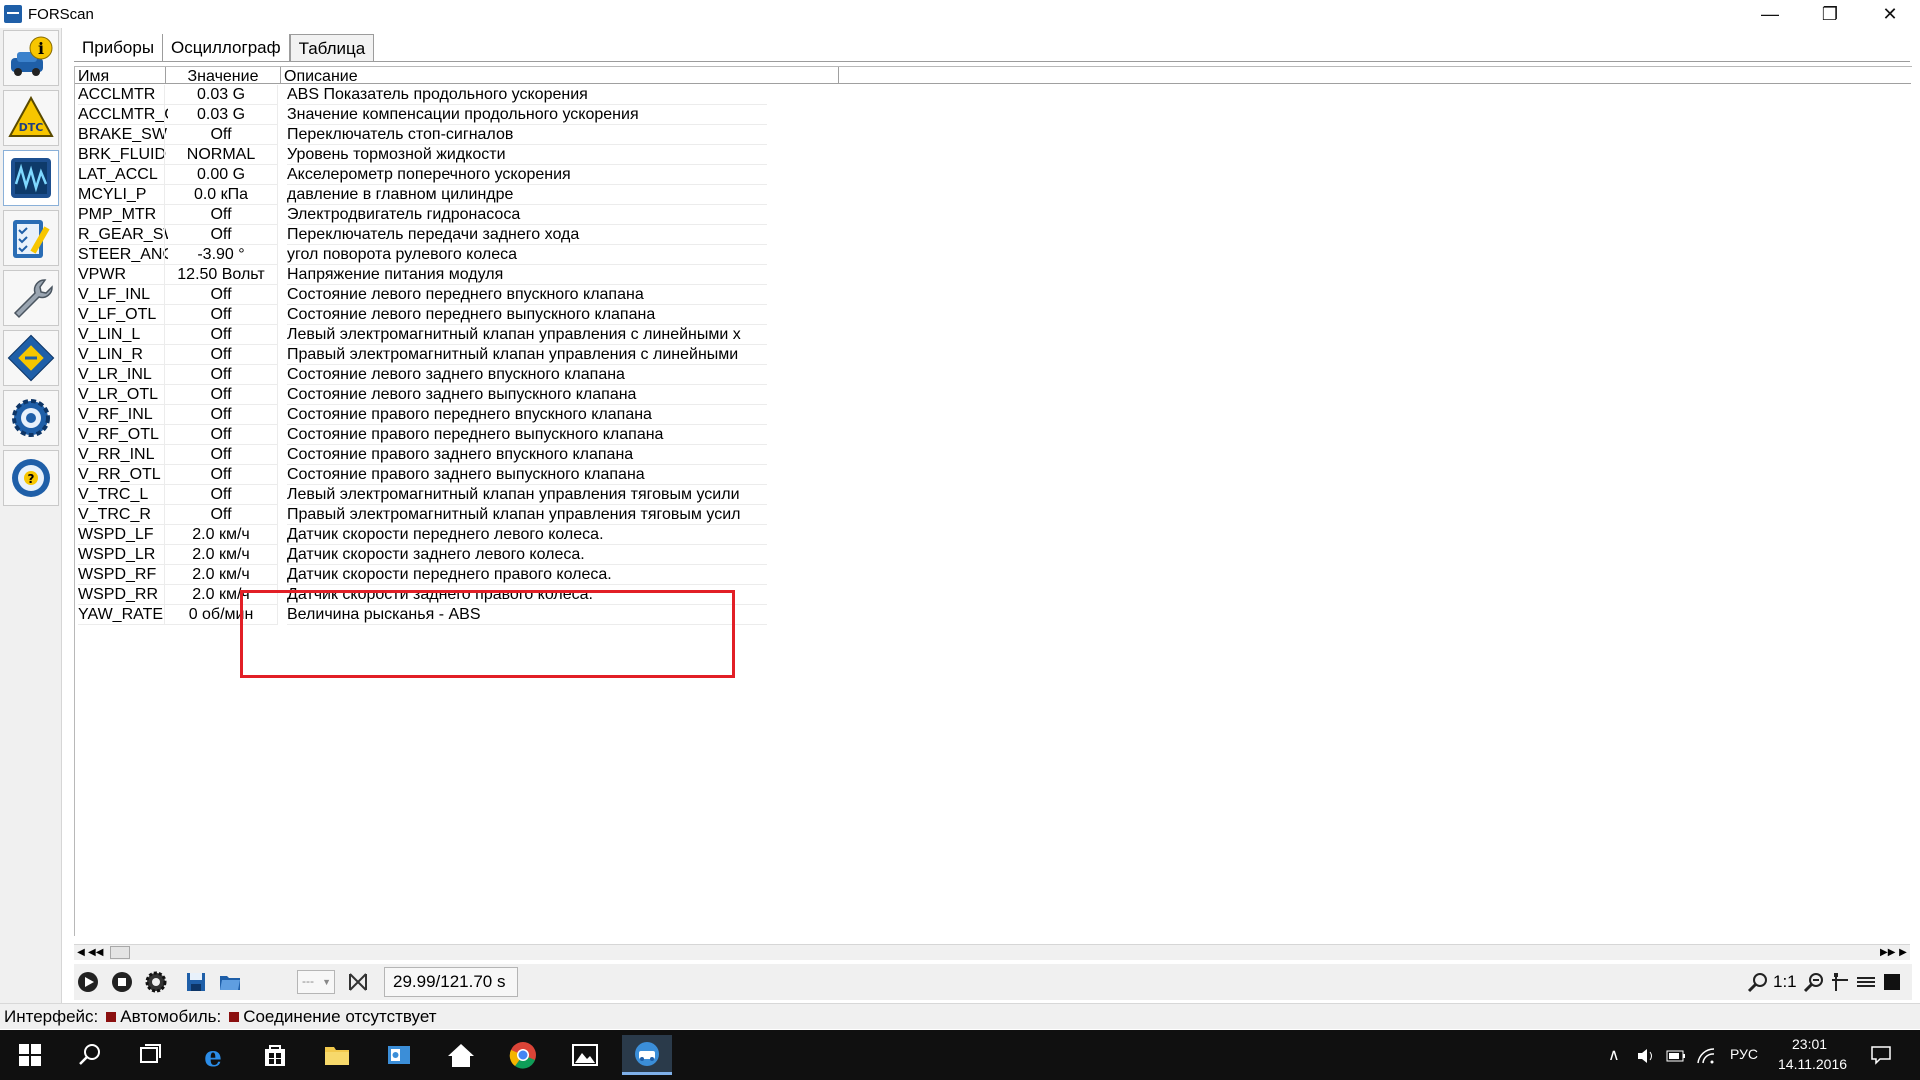 The image size is (1920, 1080). I want to click on taskbar-forscan, so click(647, 1055).